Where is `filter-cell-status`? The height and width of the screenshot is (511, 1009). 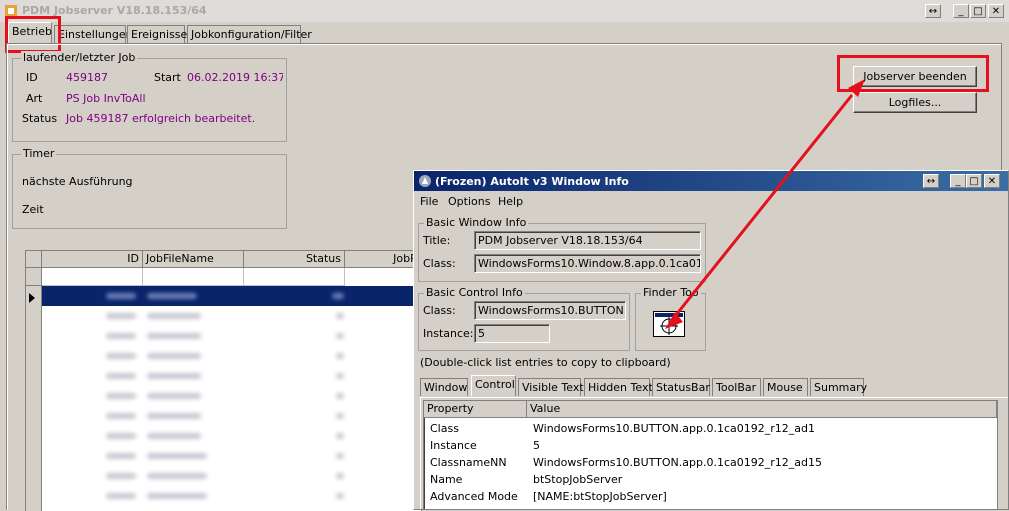
filter-cell-status is located at coordinates (294, 277).